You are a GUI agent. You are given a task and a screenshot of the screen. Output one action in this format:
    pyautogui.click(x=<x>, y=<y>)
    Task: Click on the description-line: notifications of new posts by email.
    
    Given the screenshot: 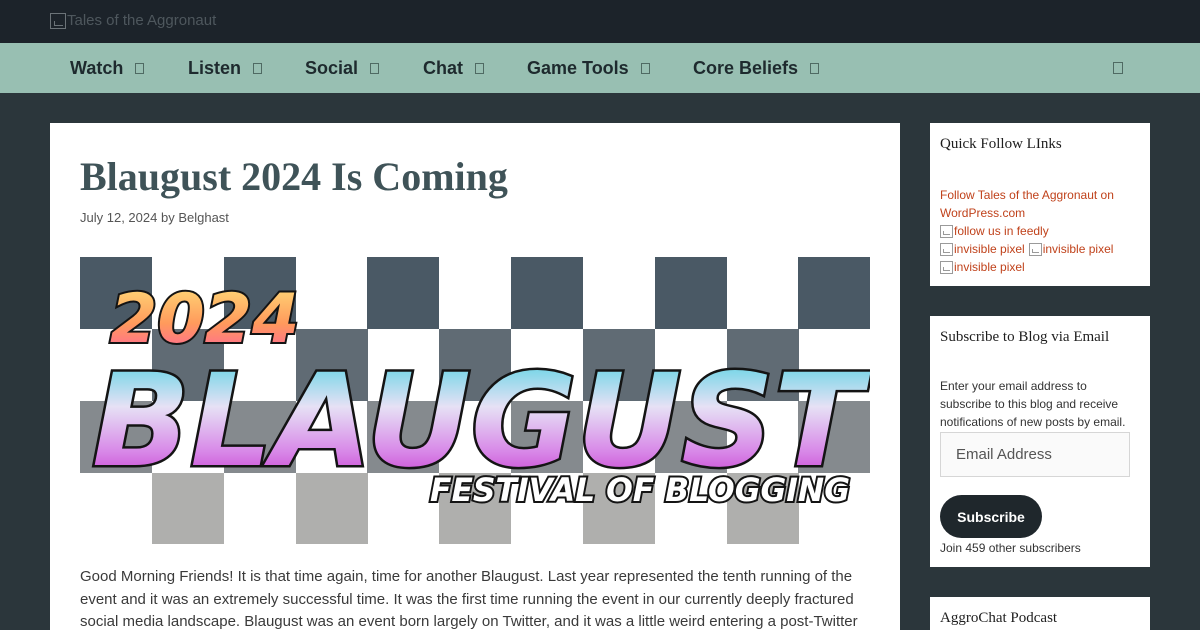 What is the action you would take?
    pyautogui.click(x=1033, y=422)
    